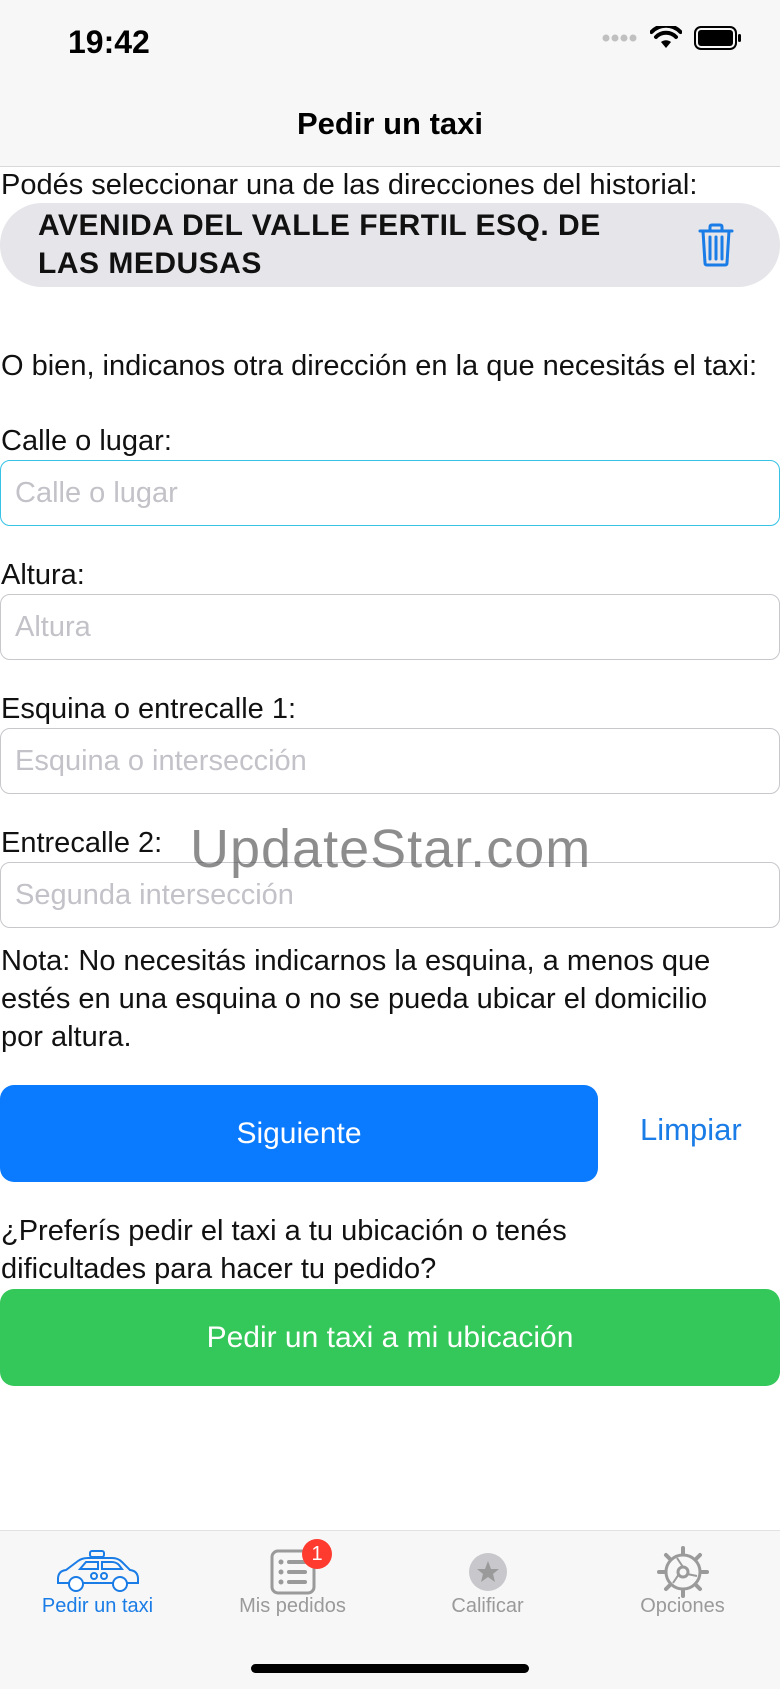 Image resolution: width=780 pixels, height=1689 pixels. Describe the element at coordinates (487, 1572) in the screenshot. I see `star-icon` at that location.